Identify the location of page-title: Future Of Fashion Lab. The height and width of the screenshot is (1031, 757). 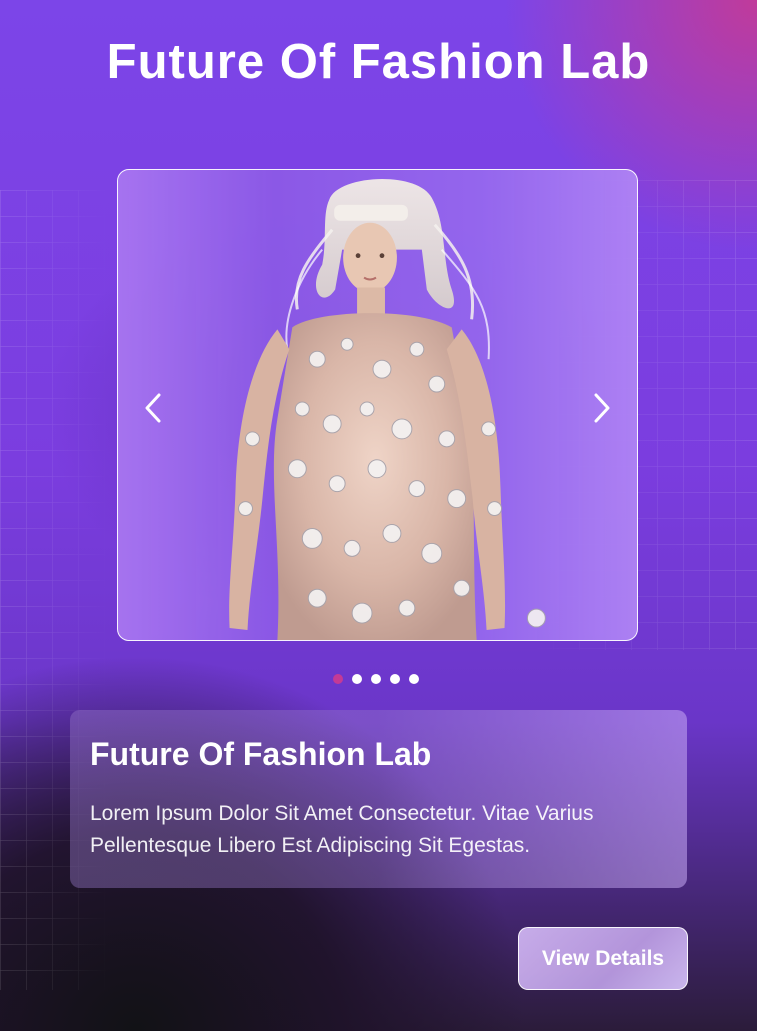
(378, 62).